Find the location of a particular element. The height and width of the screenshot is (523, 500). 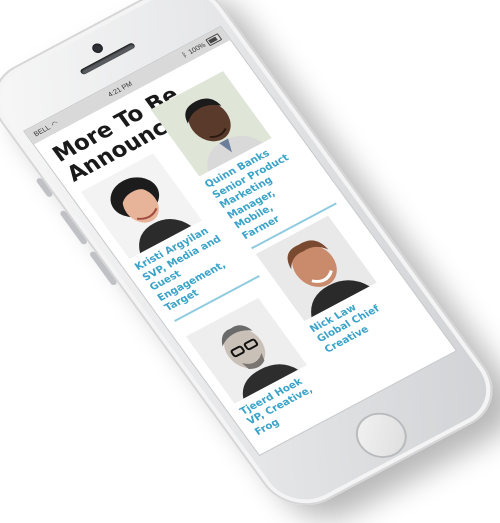

front-camera-icon is located at coordinates (97, 48).